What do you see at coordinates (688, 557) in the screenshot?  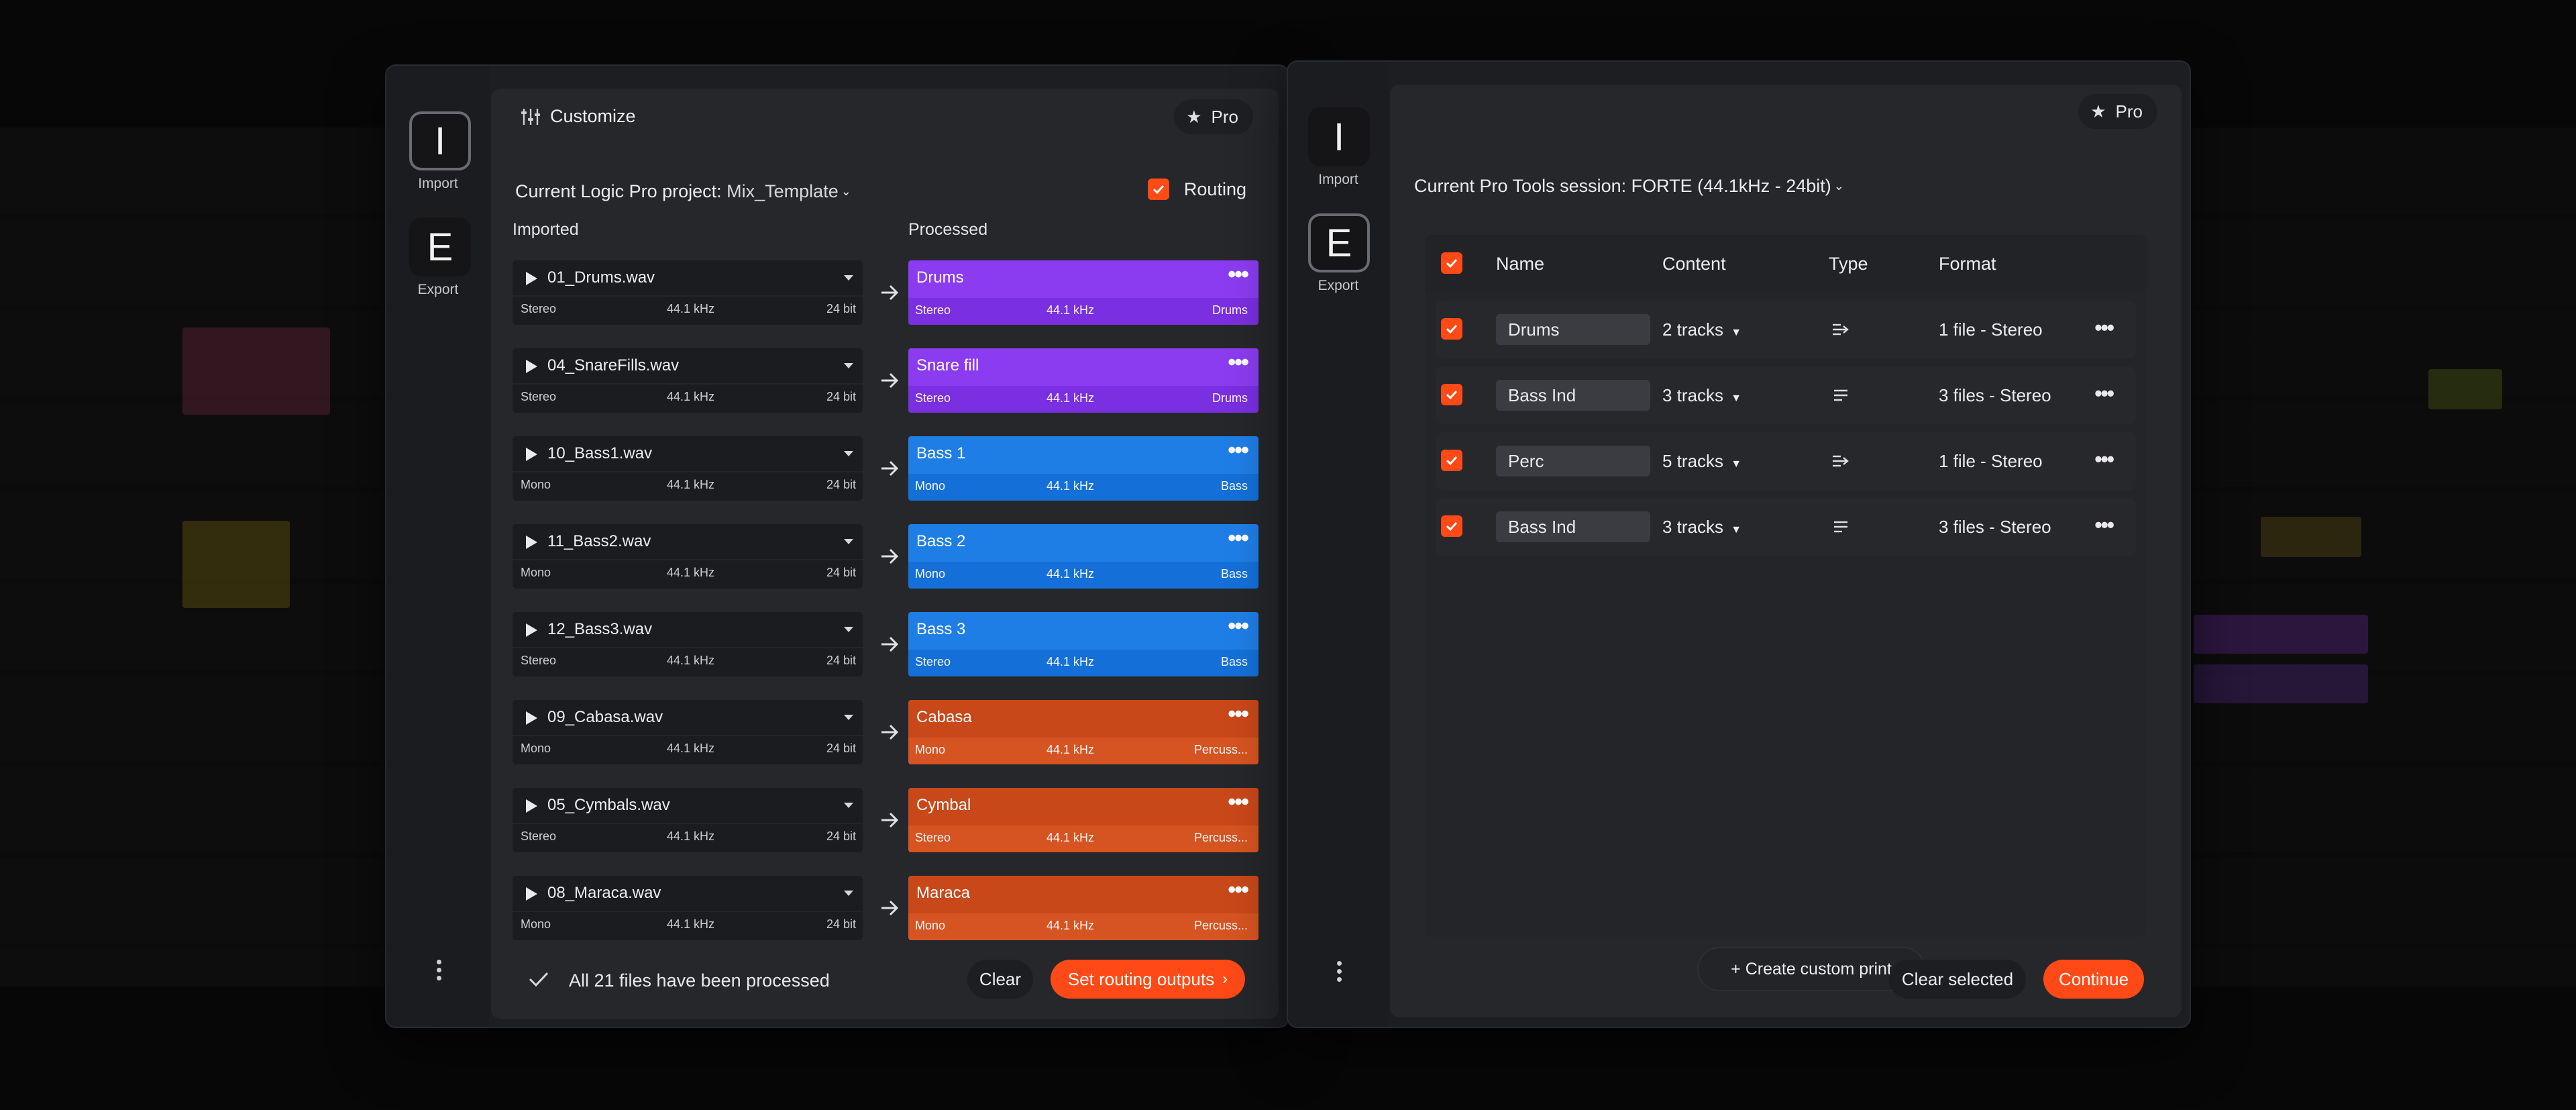 I see `imported-file-card: 11_Bass2.wav Mono 44.1 kHz 24 bit` at bounding box center [688, 557].